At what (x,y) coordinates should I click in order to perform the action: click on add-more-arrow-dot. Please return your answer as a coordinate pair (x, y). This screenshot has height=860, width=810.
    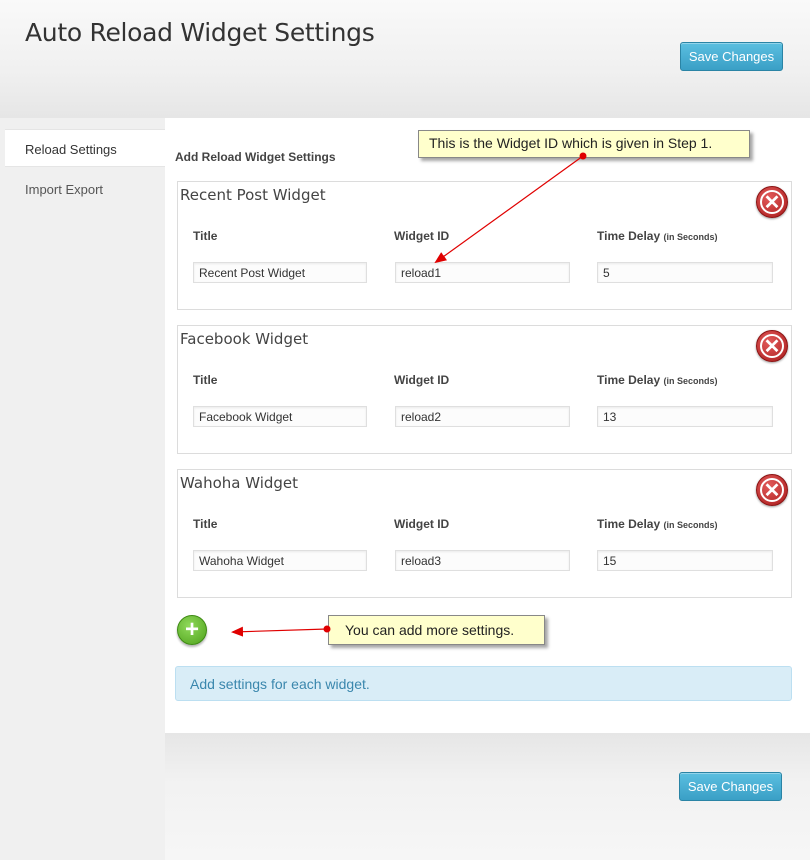
    Looking at the image, I should click on (327, 629).